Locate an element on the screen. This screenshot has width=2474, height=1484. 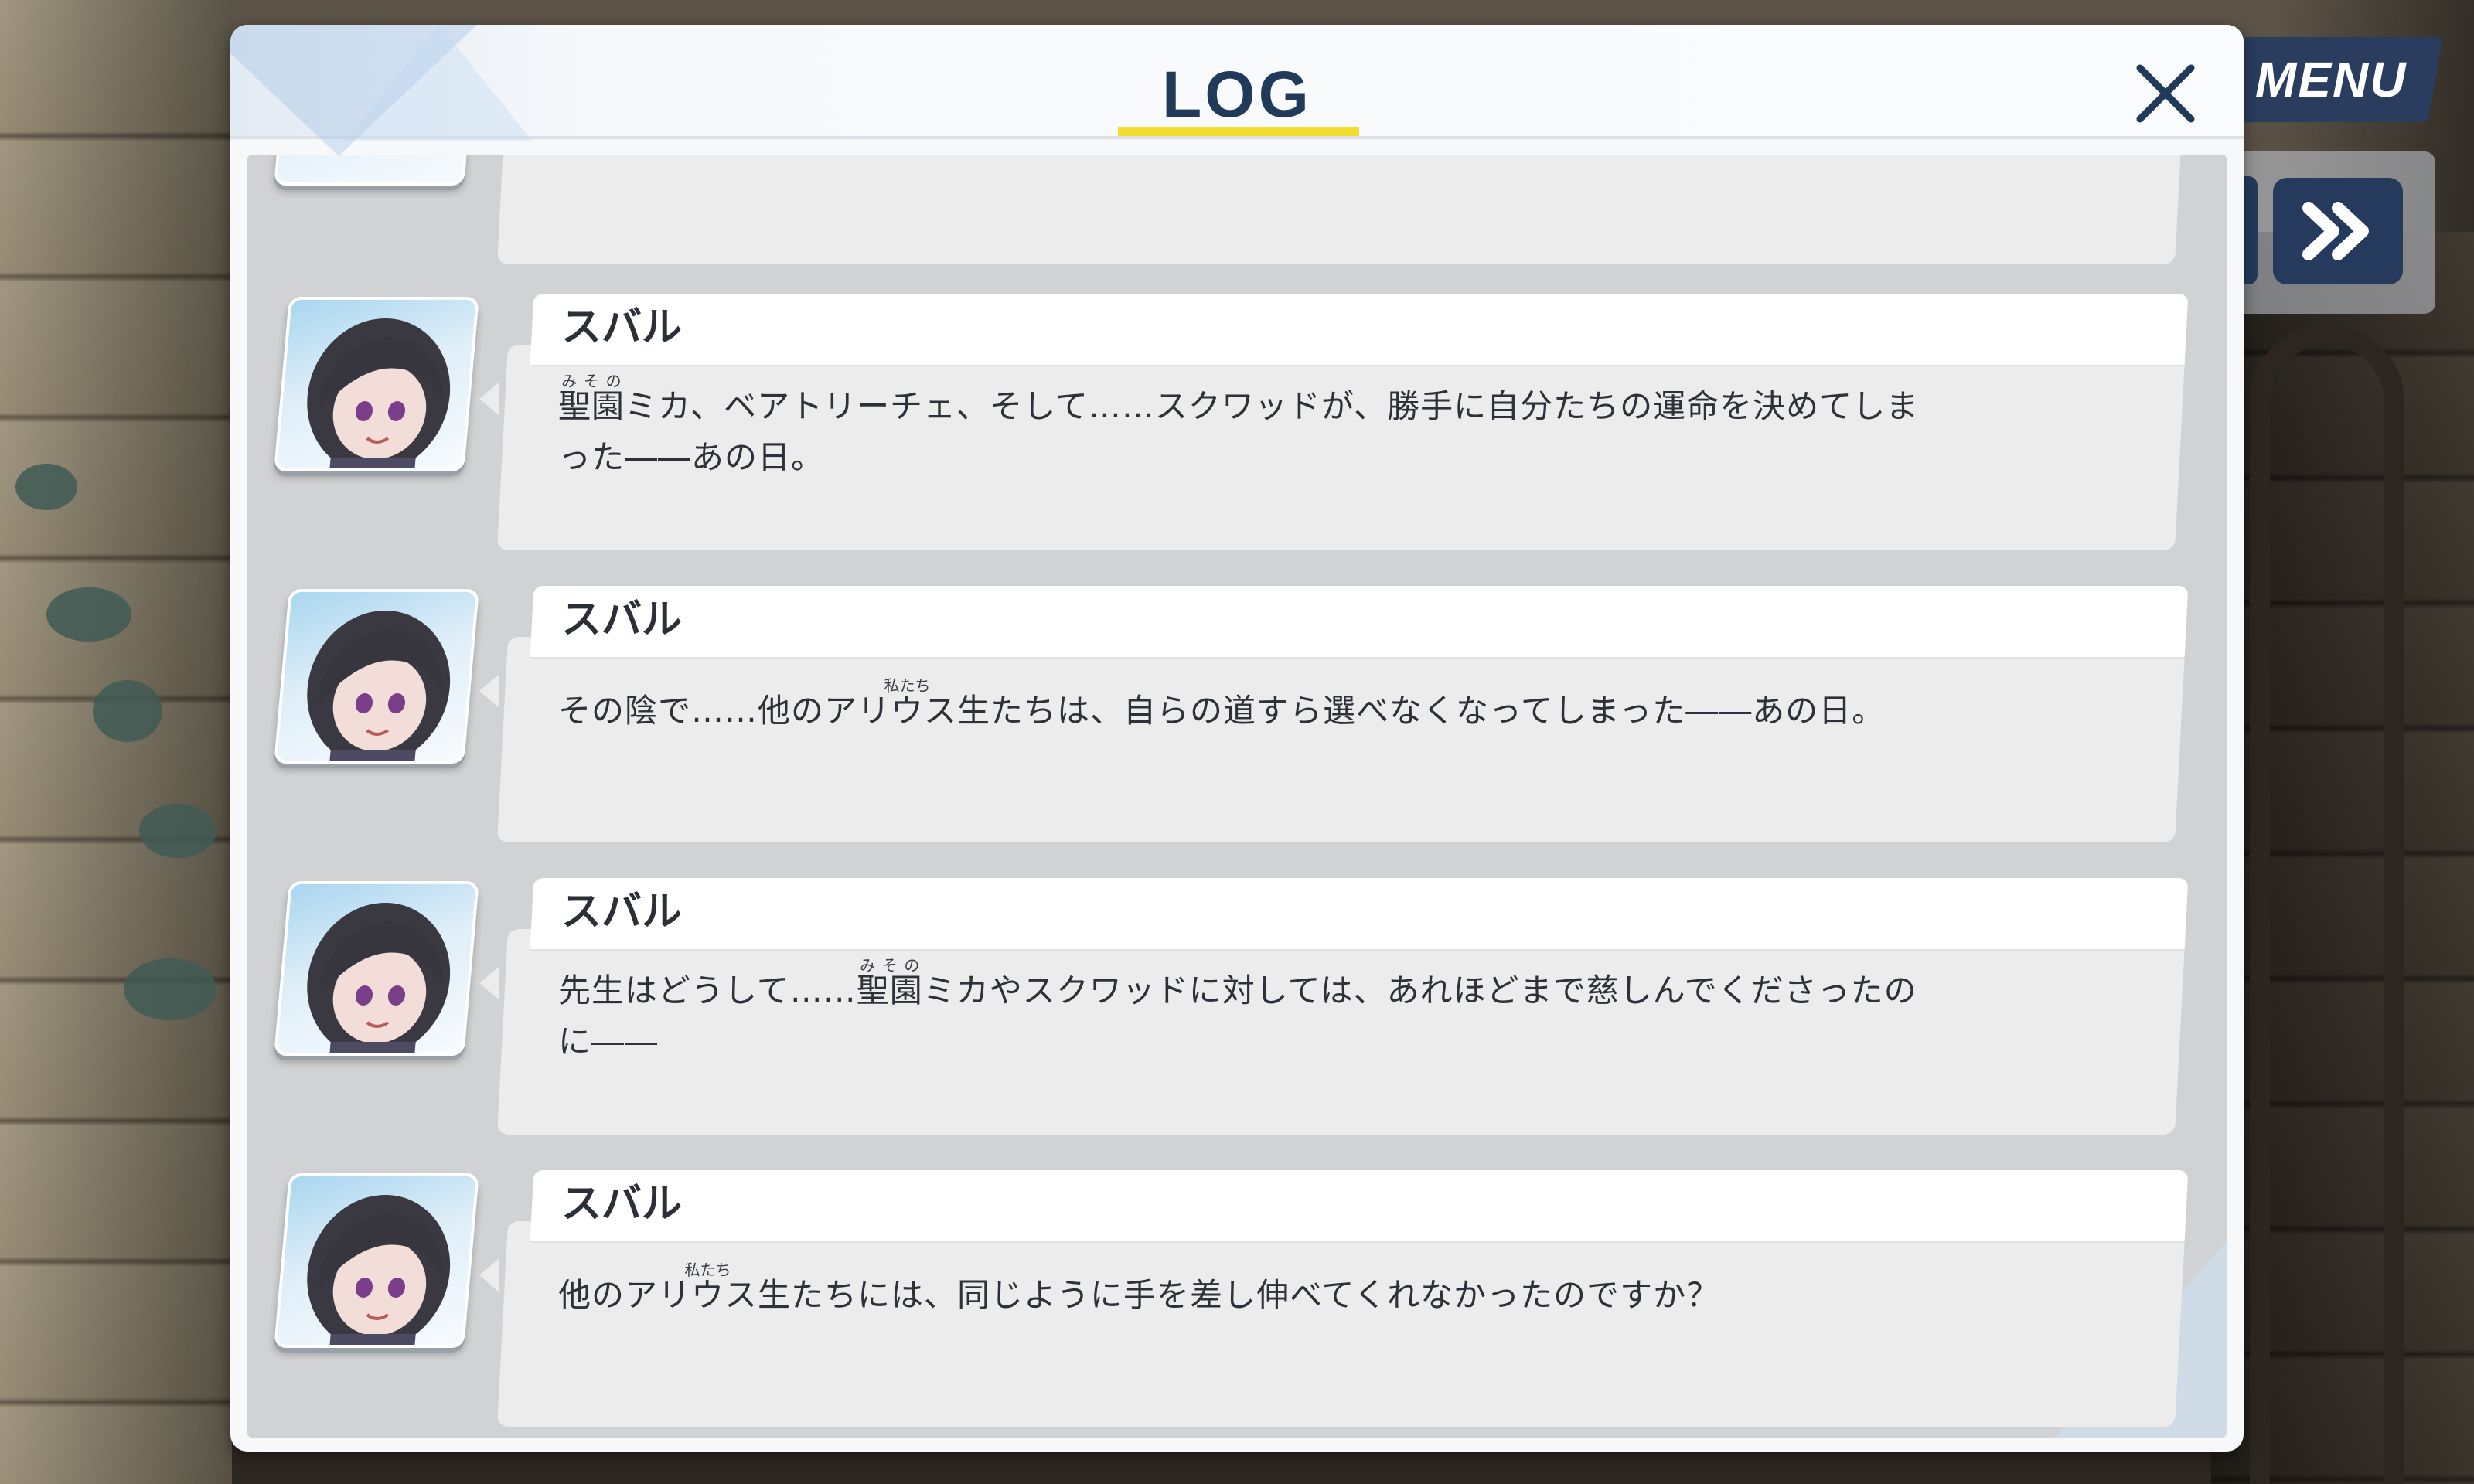
log-entry-partial is located at coordinates (1237, 224).